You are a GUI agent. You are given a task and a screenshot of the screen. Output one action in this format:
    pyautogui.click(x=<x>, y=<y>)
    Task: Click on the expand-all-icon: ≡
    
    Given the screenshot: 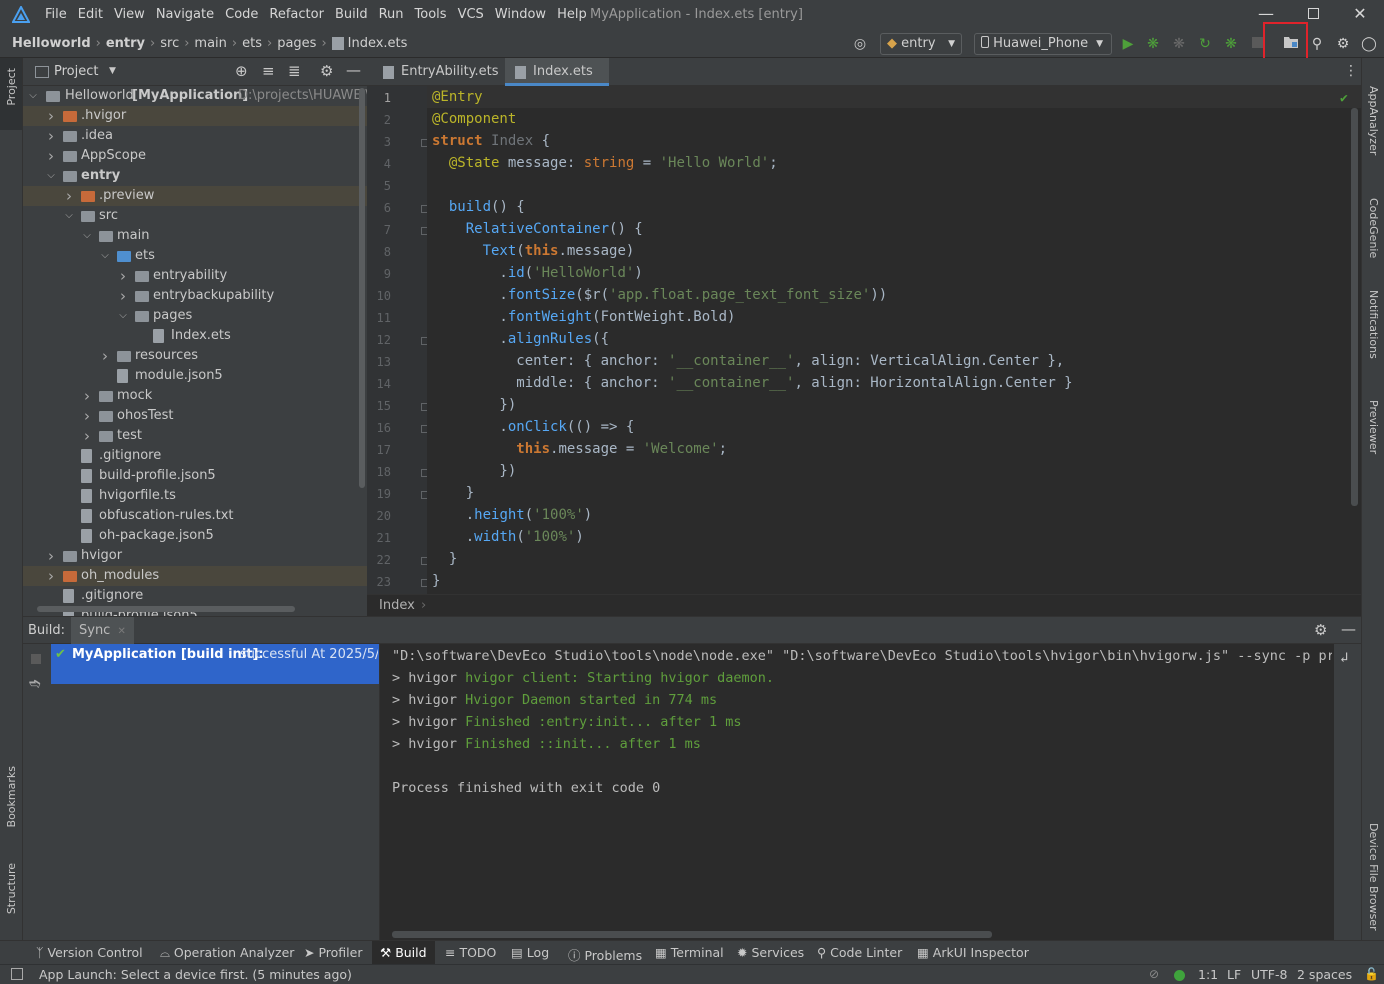 What is the action you would take?
    pyautogui.click(x=268, y=71)
    